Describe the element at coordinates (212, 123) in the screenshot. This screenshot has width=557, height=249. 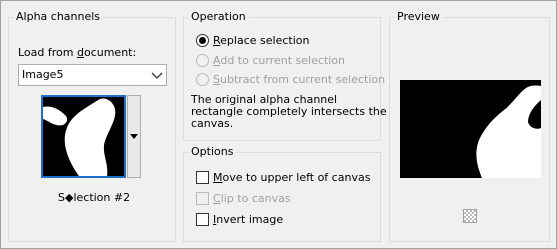
I see `info-line-3: canvas.` at that location.